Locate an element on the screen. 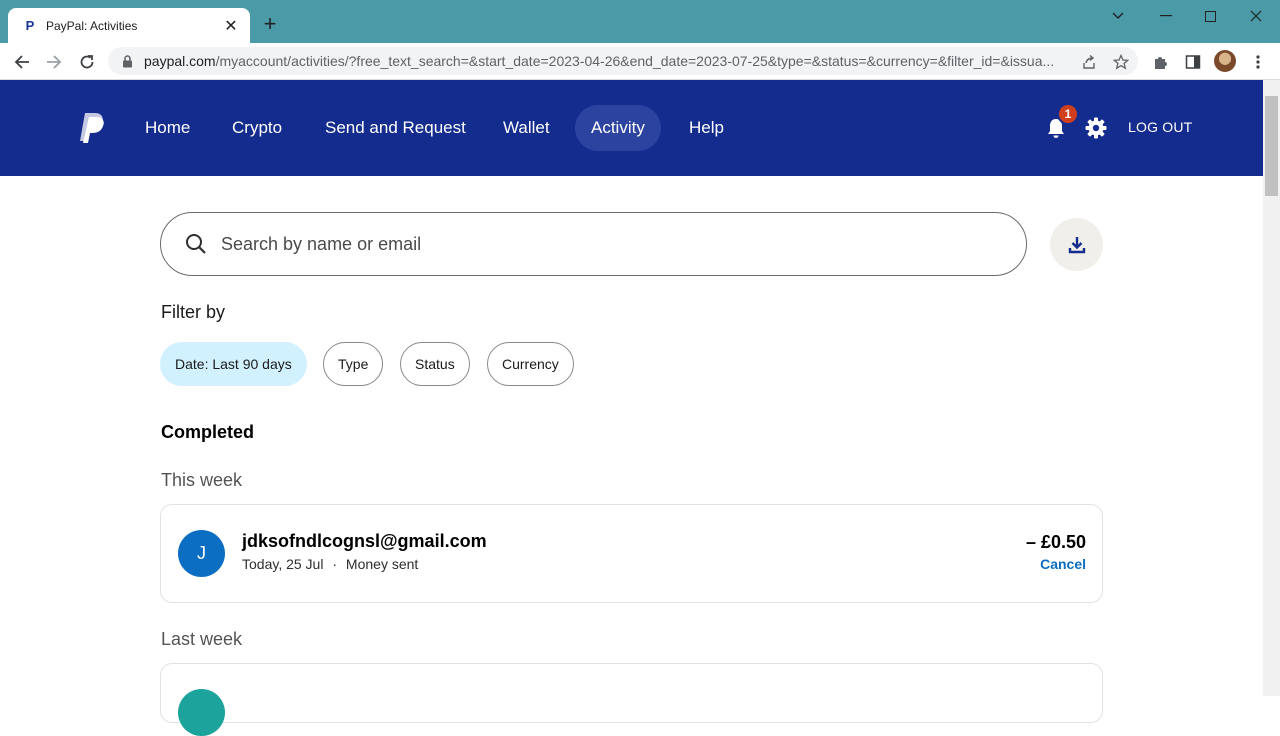  filter-chip-type: Type is located at coordinates (353, 364).